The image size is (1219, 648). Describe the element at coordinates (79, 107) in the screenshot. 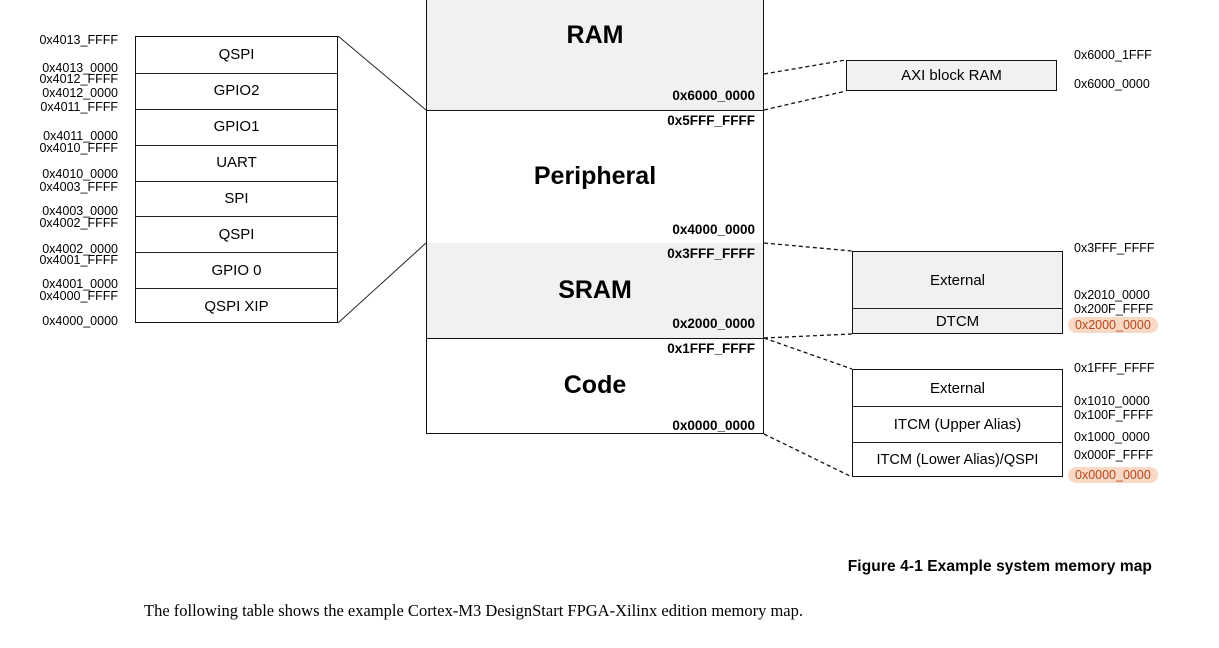

I see `address-label-0x4011-ffff: 0x4011_FFFF` at that location.